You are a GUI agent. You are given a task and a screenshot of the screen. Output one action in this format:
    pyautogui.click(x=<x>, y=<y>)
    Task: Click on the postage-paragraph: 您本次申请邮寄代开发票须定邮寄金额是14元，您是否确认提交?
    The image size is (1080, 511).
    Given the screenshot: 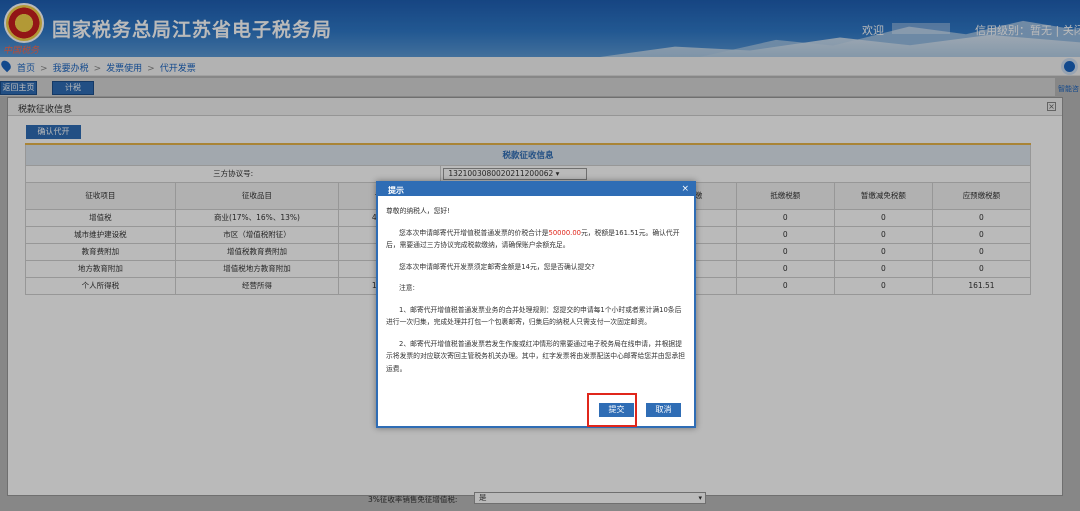 What is the action you would take?
    pyautogui.click(x=497, y=266)
    